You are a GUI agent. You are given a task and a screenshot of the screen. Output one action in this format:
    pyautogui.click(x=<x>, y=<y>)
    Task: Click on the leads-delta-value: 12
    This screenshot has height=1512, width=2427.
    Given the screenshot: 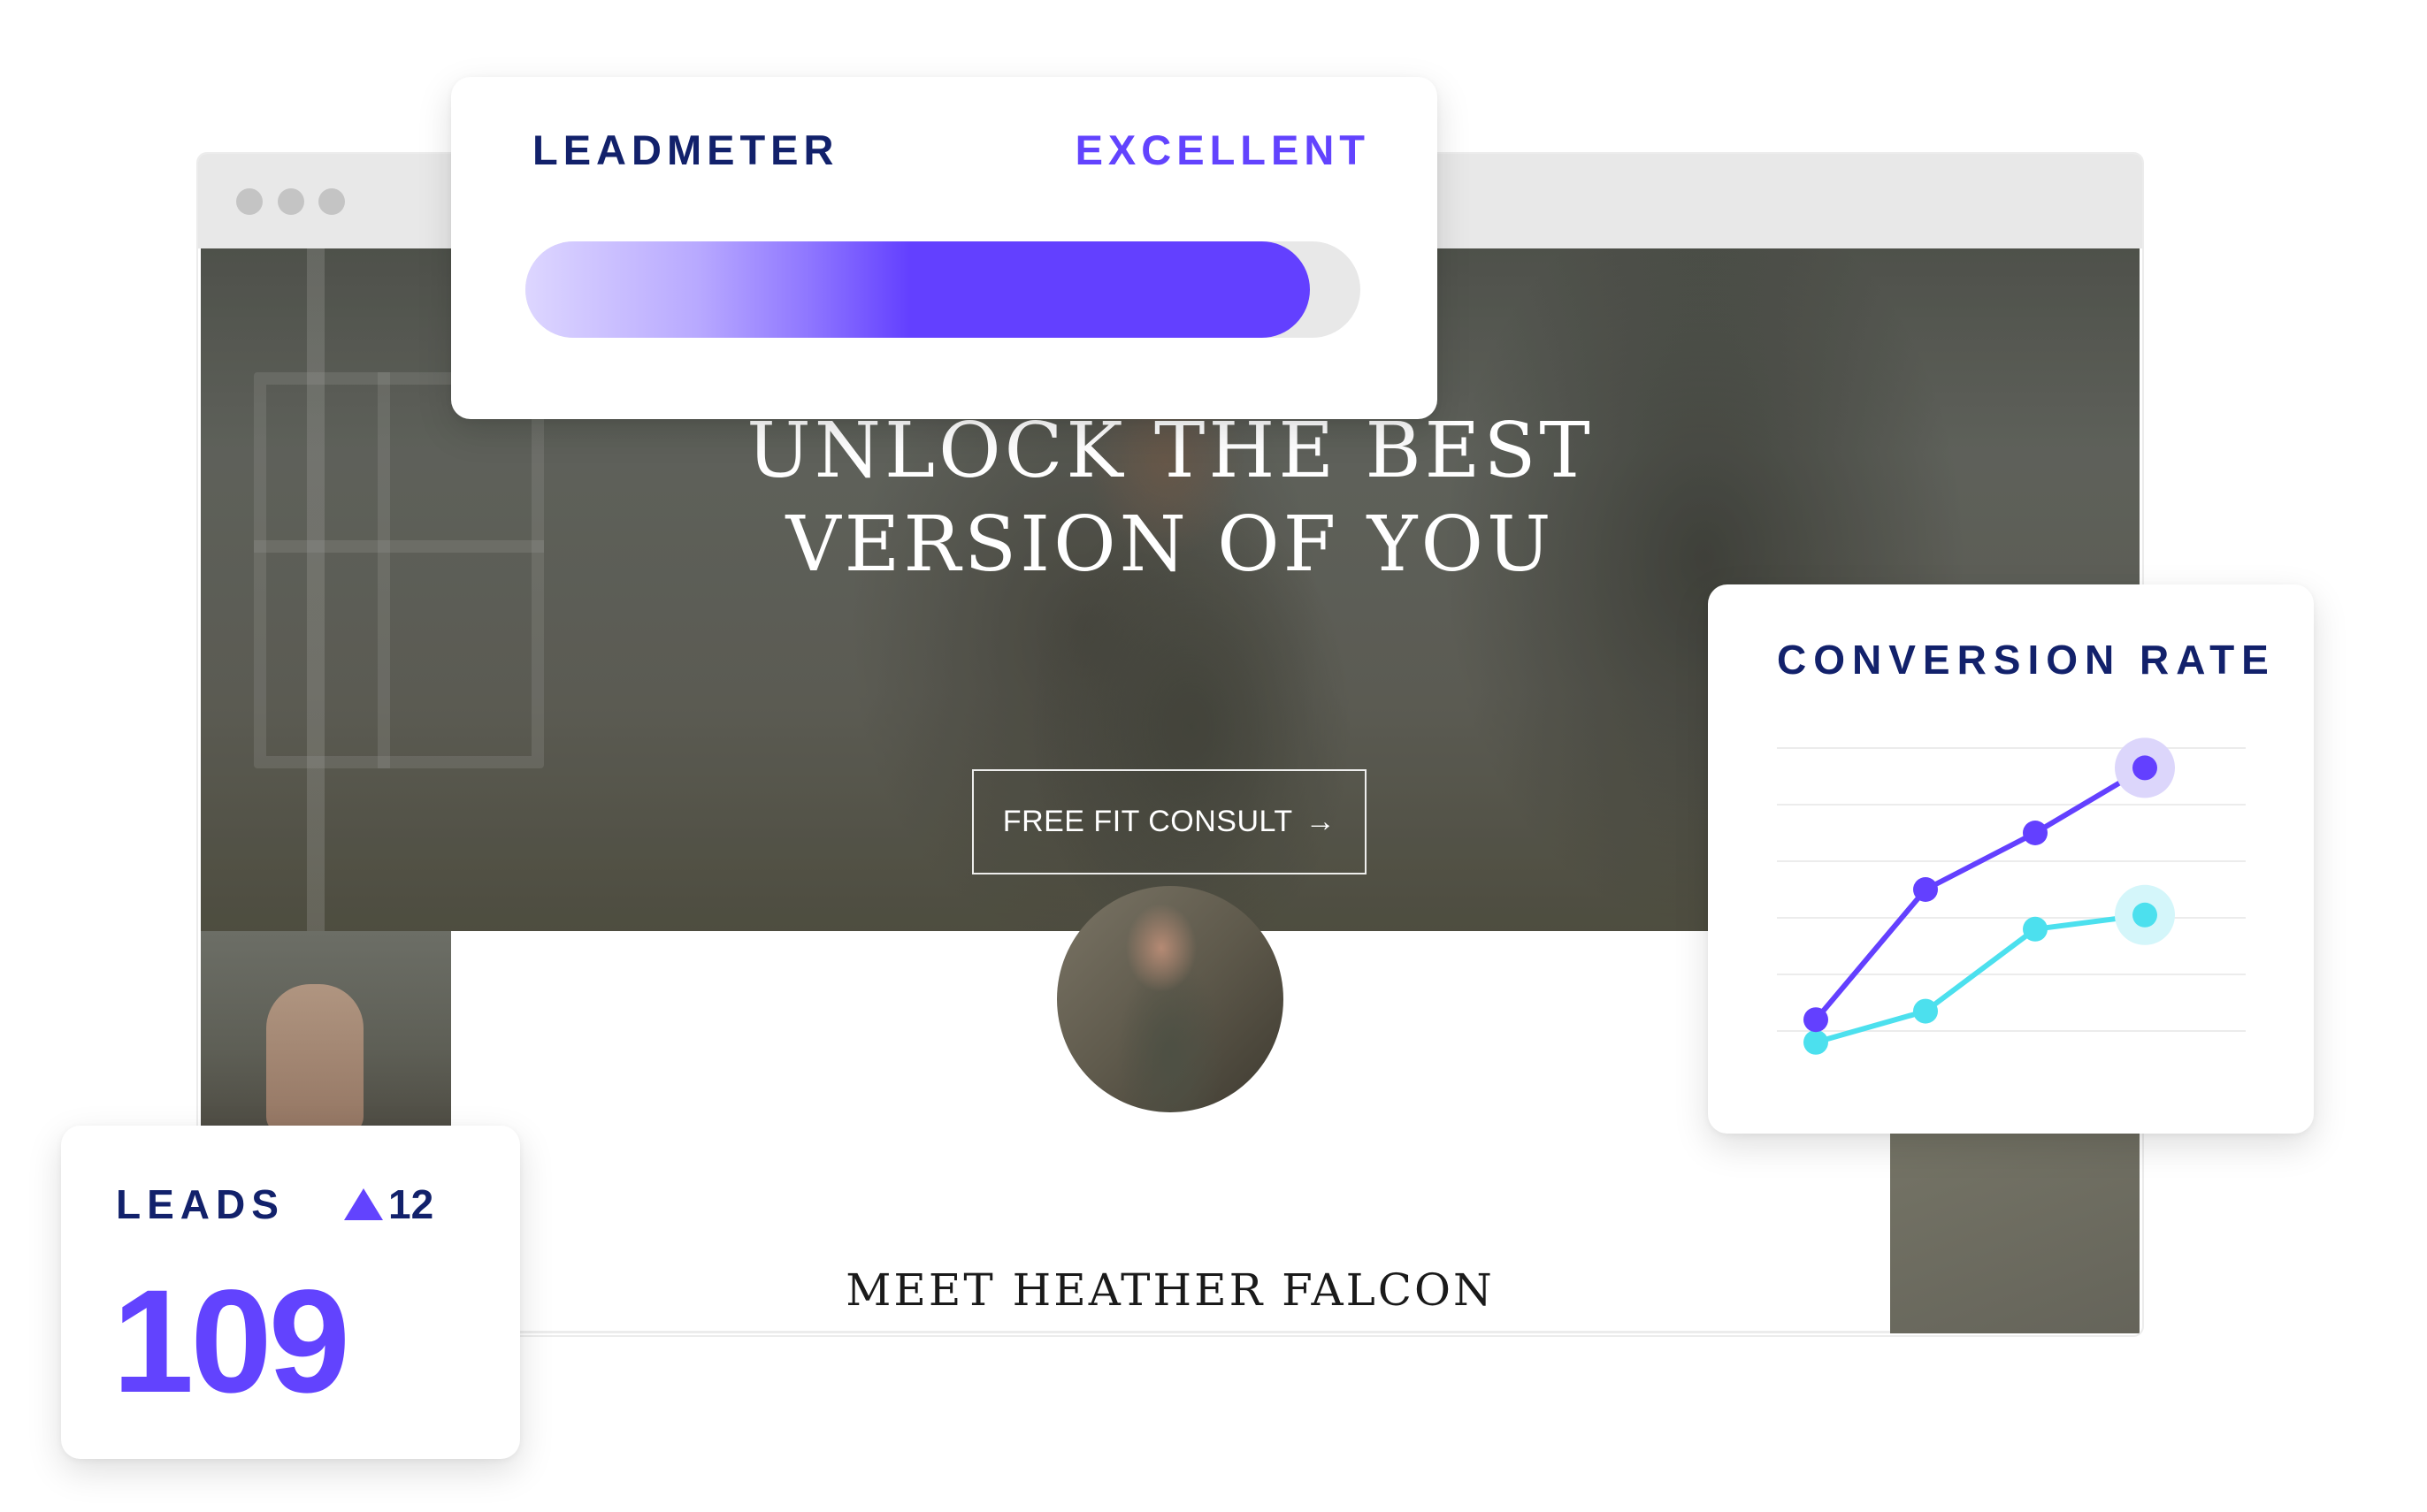 What is the action you would take?
    pyautogui.click(x=411, y=1204)
    